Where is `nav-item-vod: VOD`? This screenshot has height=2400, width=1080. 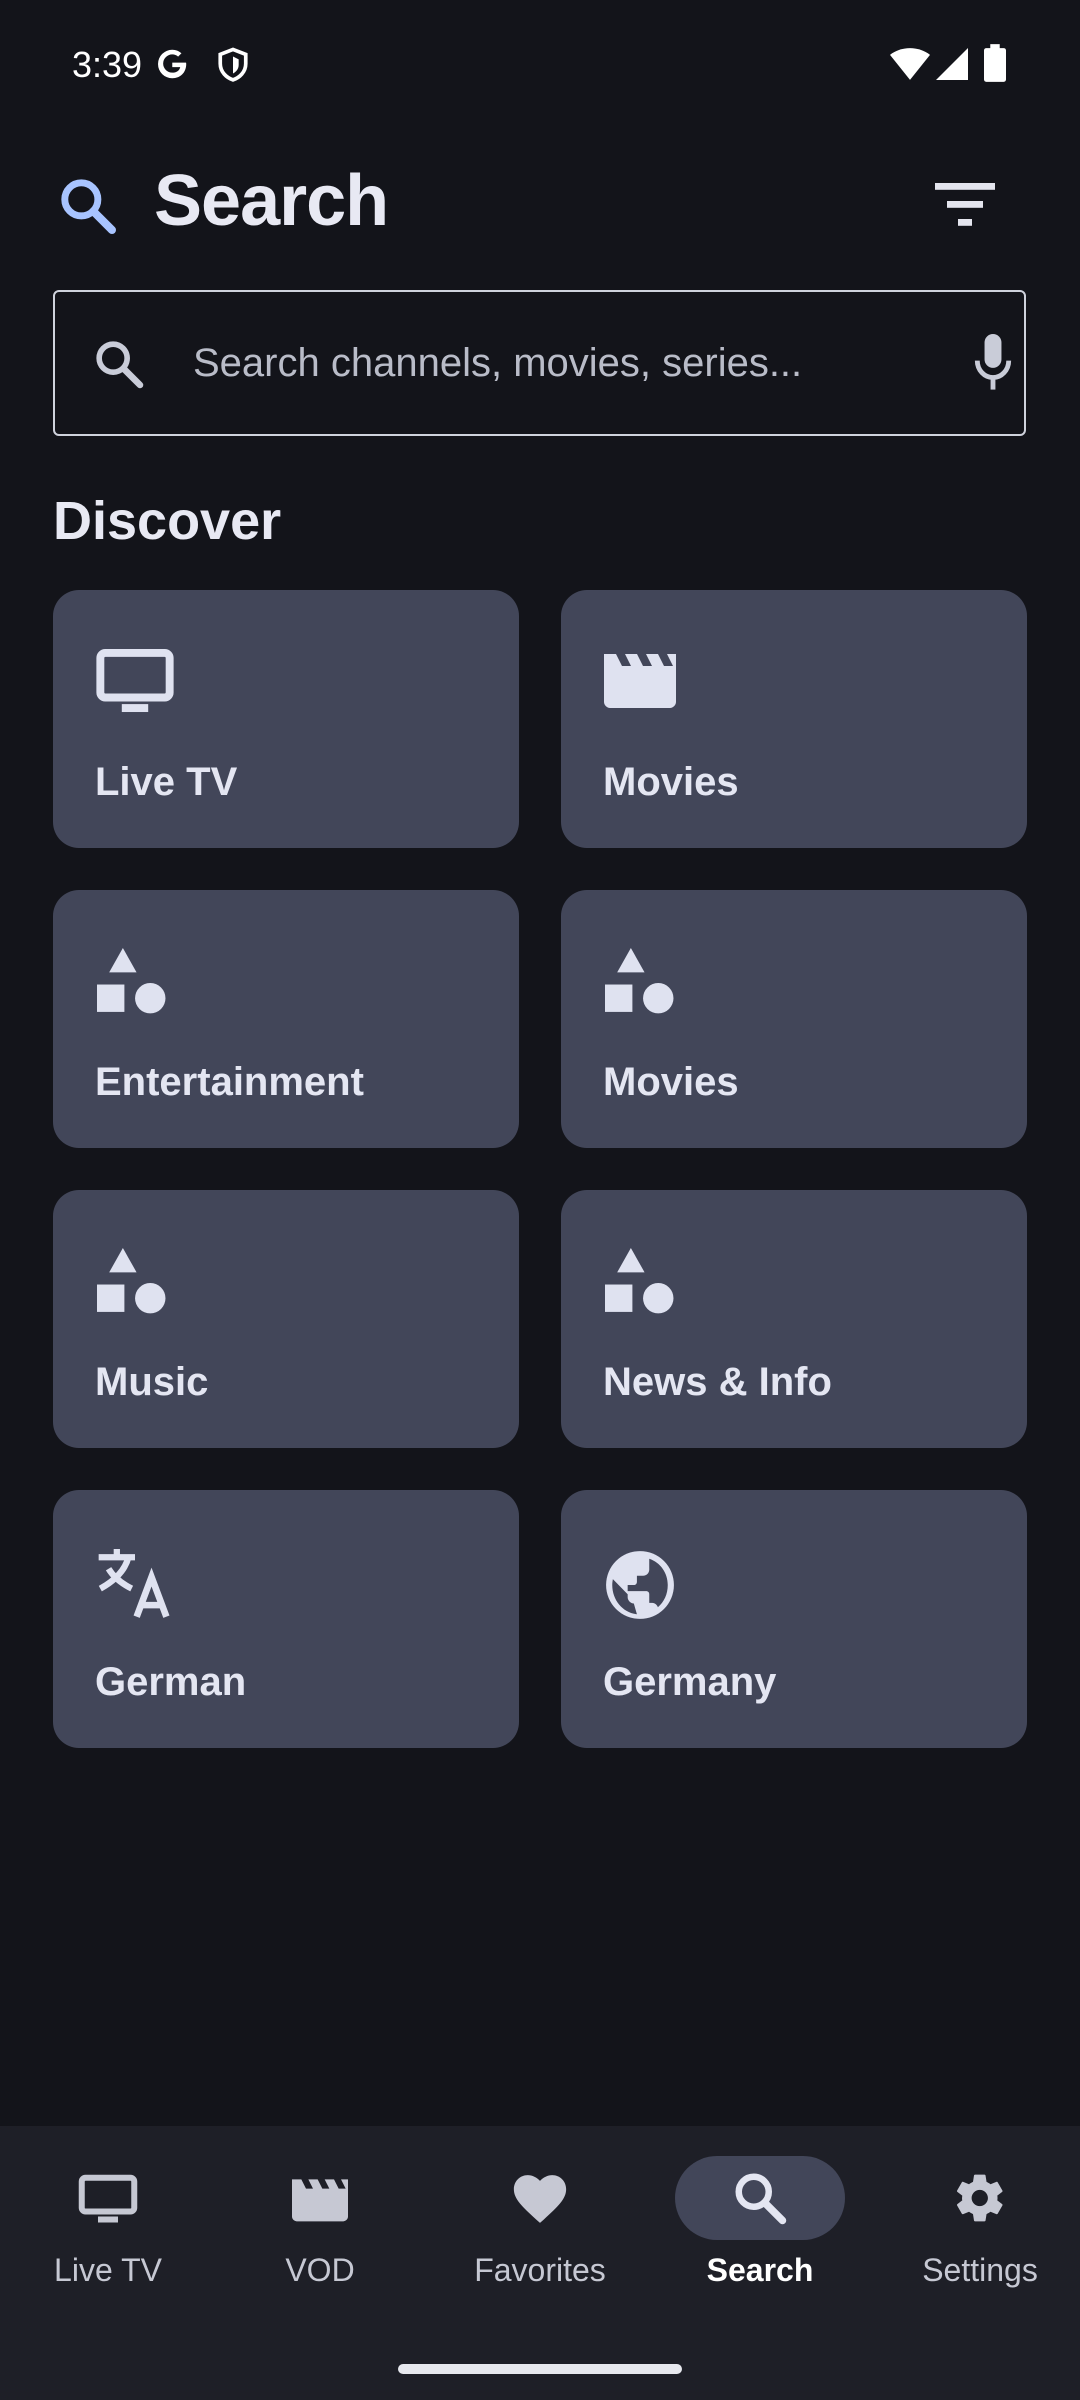
nav-item-vod: VOD is located at coordinates (320, 2231).